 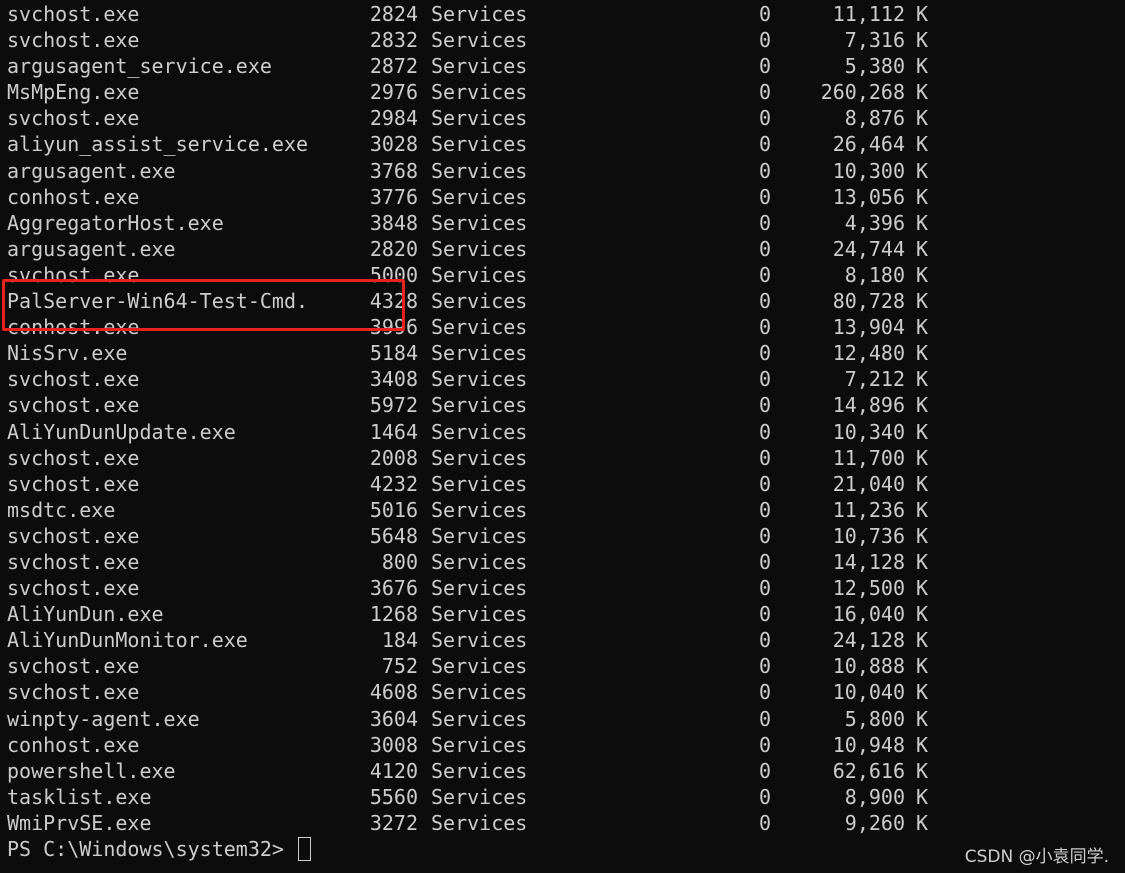 I want to click on process-pid: 5648, so click(x=393, y=535).